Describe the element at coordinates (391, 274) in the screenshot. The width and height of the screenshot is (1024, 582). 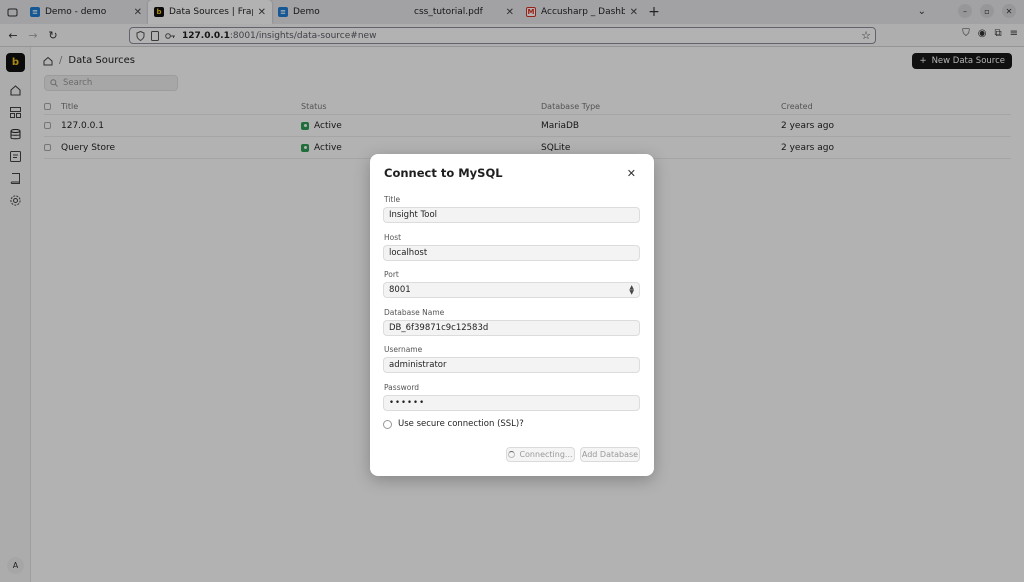
I see `port-field-label: Port` at that location.